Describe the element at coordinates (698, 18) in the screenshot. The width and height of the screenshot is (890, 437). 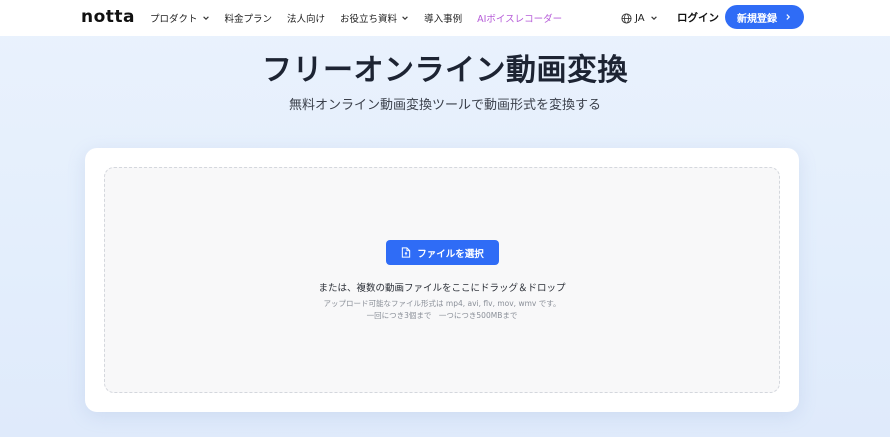
I see `login-link: ログイン` at that location.